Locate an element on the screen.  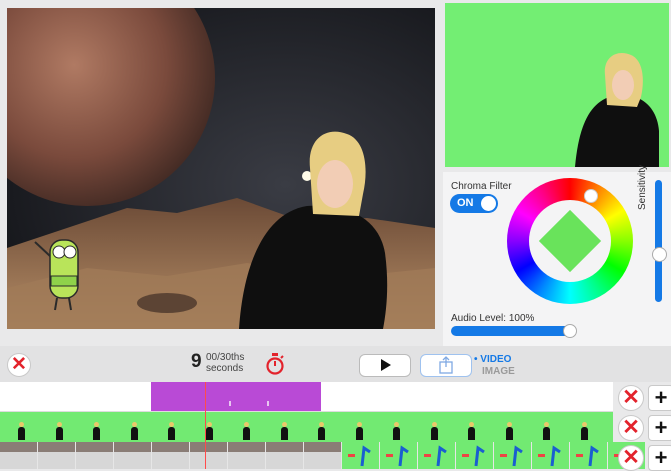
playhead is located at coordinates (205, 425).